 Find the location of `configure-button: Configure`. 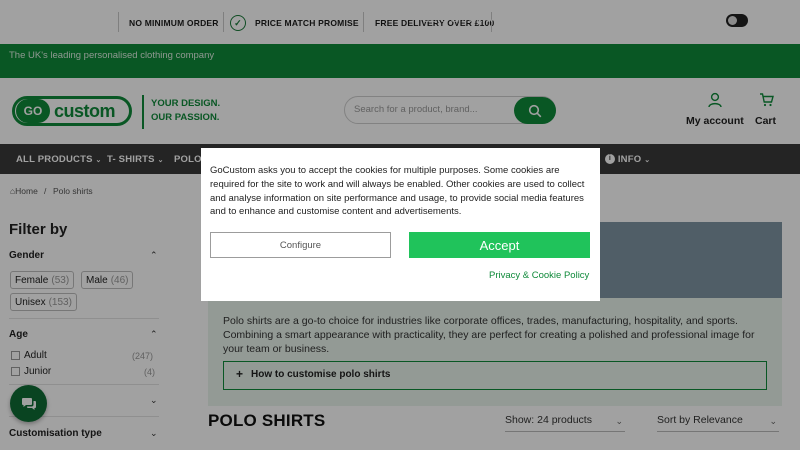

configure-button: Configure is located at coordinates (300, 245).